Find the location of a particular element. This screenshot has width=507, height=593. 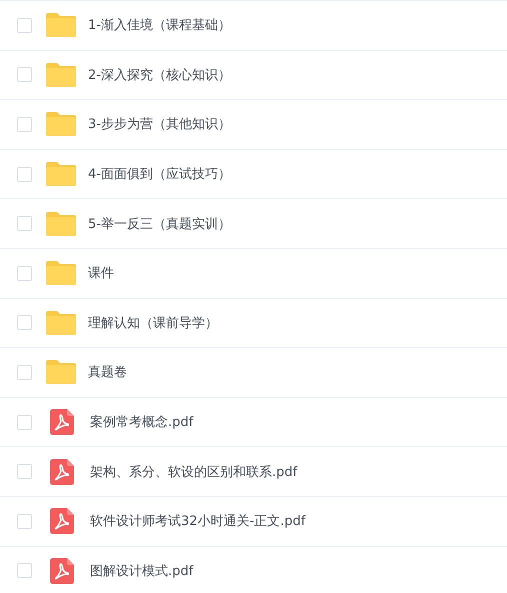

file-name: 1-渐入佳境（课程基础） is located at coordinates (159, 25).